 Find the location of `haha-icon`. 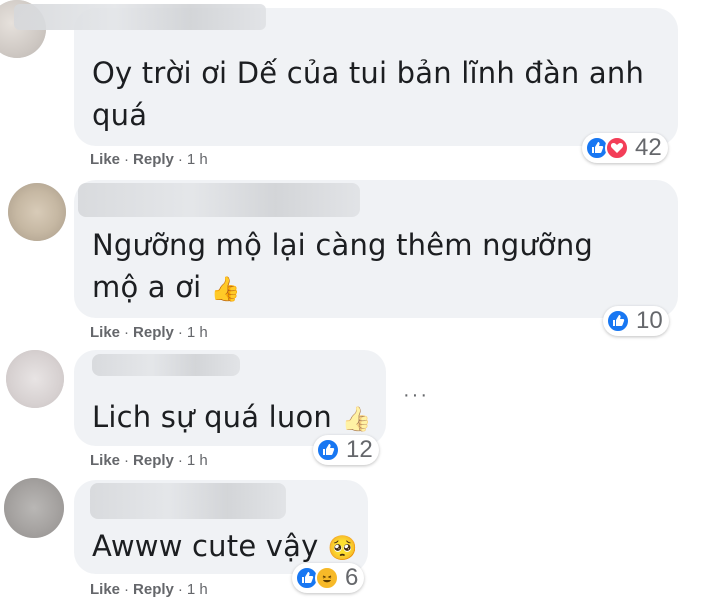

haha-icon is located at coordinates (327, 578).